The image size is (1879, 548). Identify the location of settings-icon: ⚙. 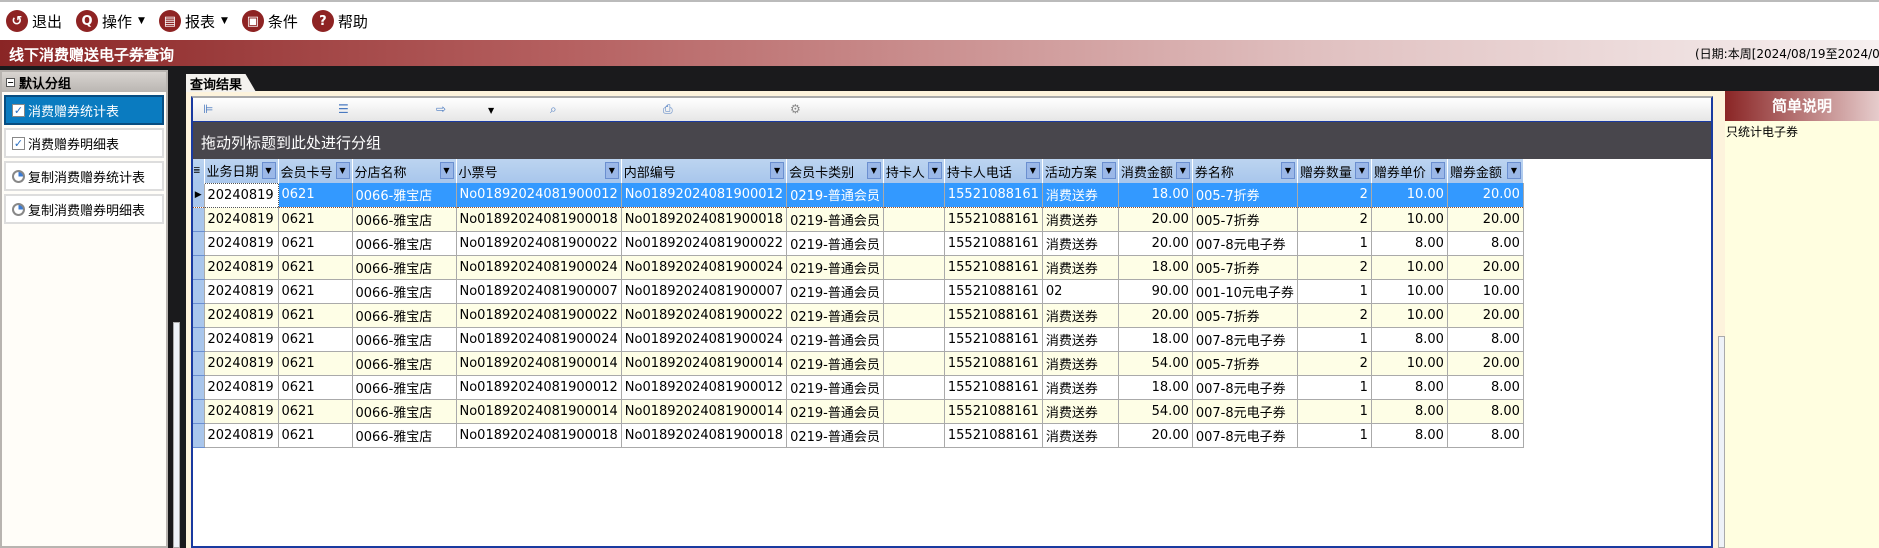
(795, 109).